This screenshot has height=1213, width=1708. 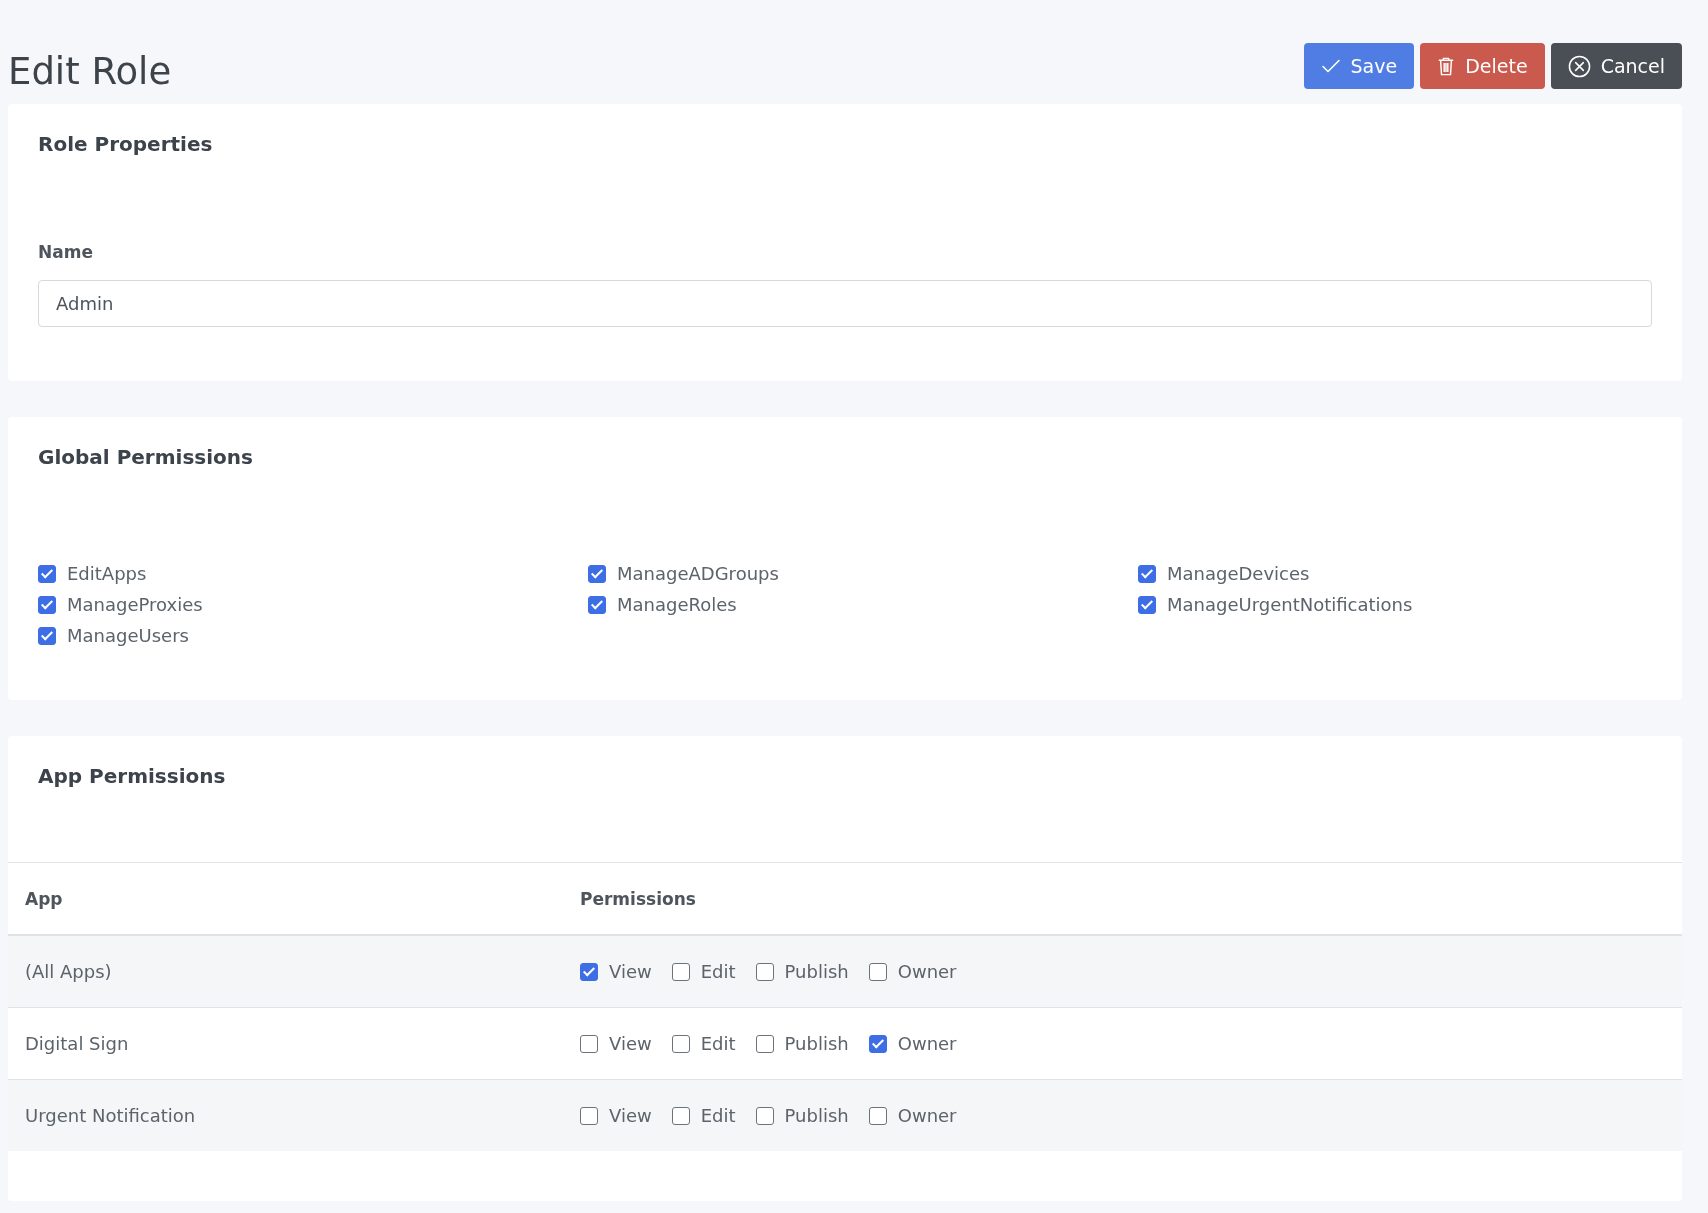 I want to click on card-title: Global Permissions, so click(x=146, y=458).